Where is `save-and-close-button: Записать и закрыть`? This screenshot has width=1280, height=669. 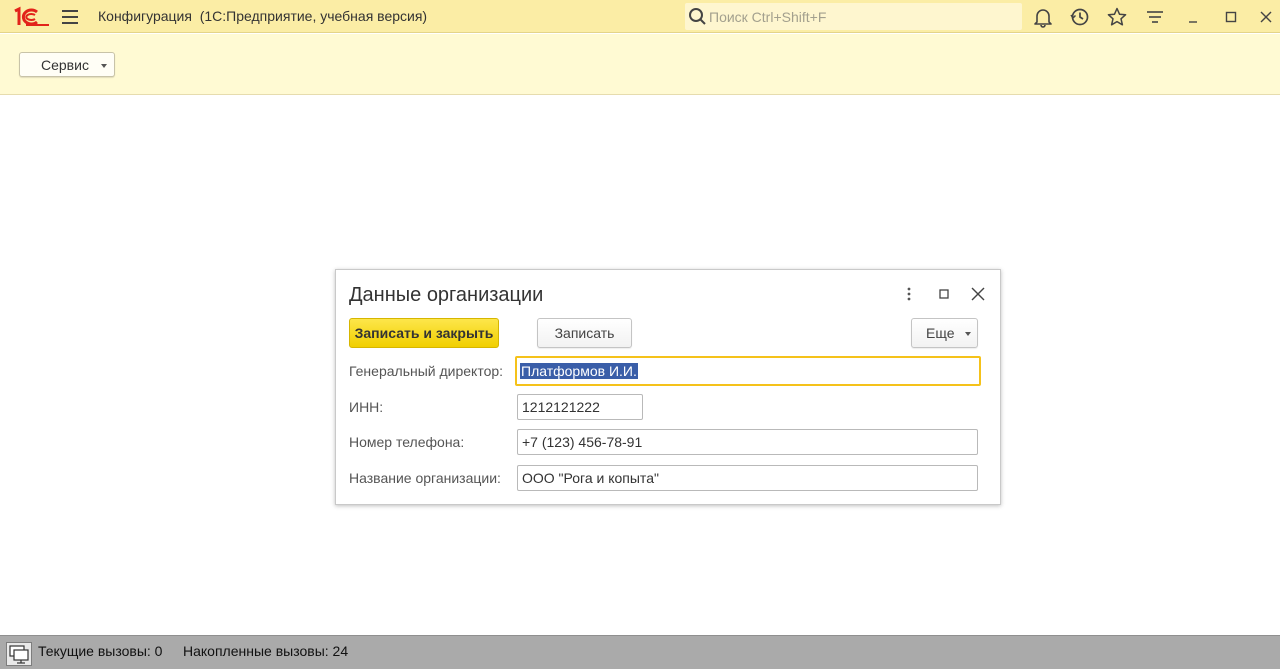 save-and-close-button: Записать и закрыть is located at coordinates (424, 333).